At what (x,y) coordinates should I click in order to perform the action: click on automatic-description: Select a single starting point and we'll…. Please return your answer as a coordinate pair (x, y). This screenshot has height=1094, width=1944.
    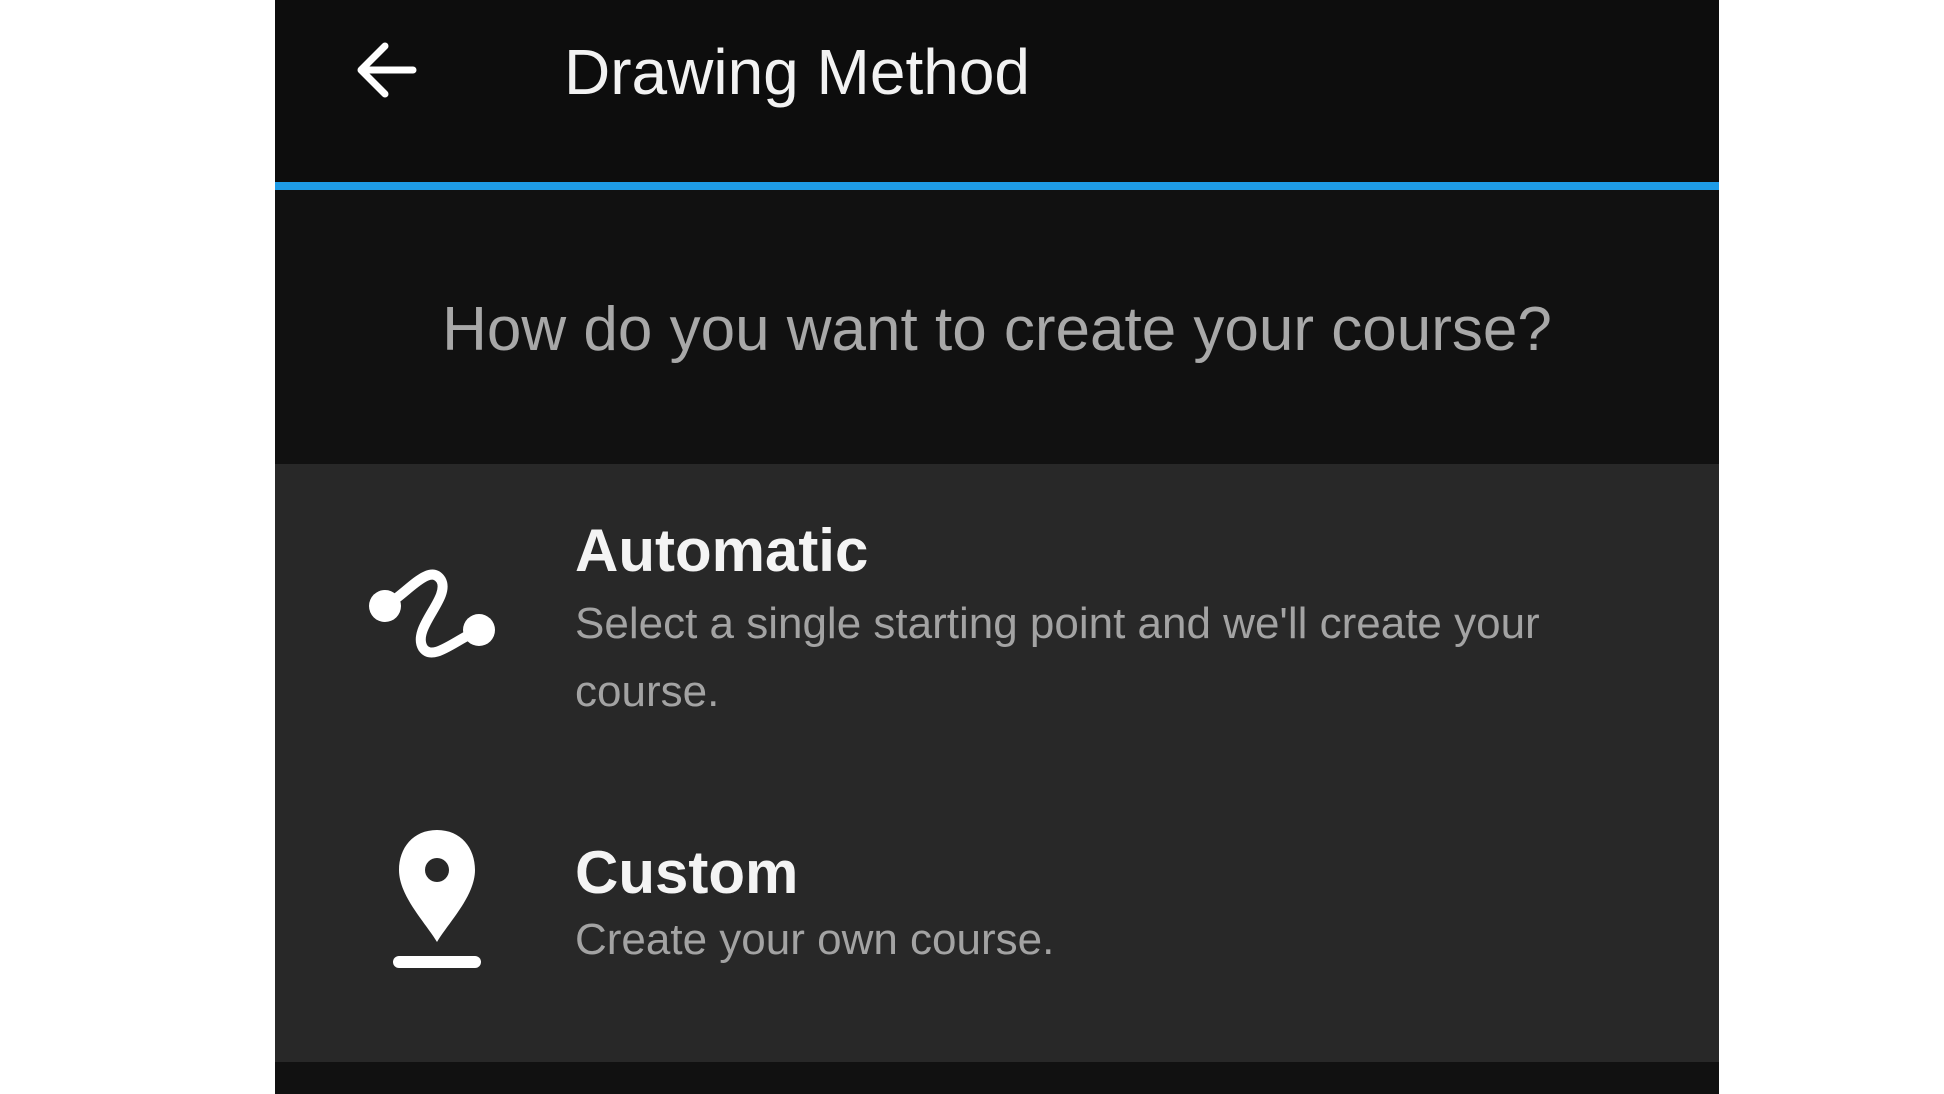
    Looking at the image, I should click on (1057, 657).